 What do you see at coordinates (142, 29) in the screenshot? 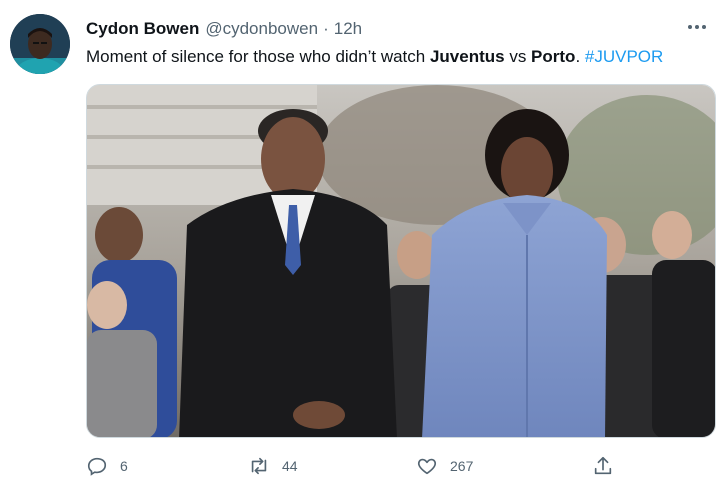
I see `author-name: Cydon Bowen` at bounding box center [142, 29].